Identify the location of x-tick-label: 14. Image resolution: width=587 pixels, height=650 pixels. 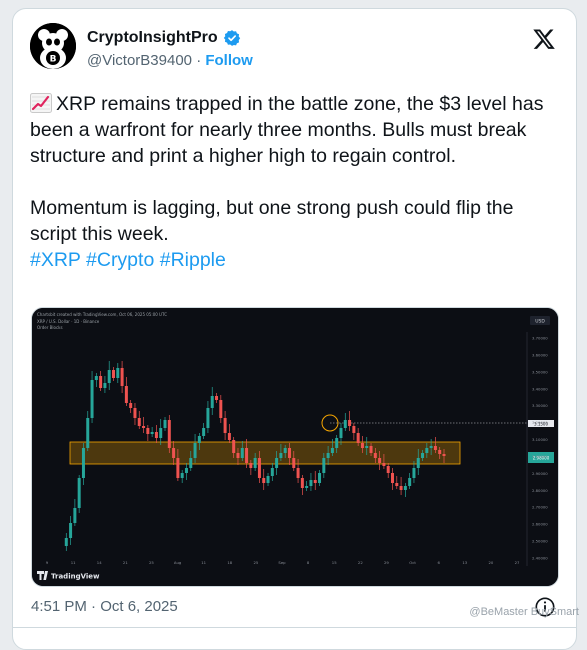
(99, 562).